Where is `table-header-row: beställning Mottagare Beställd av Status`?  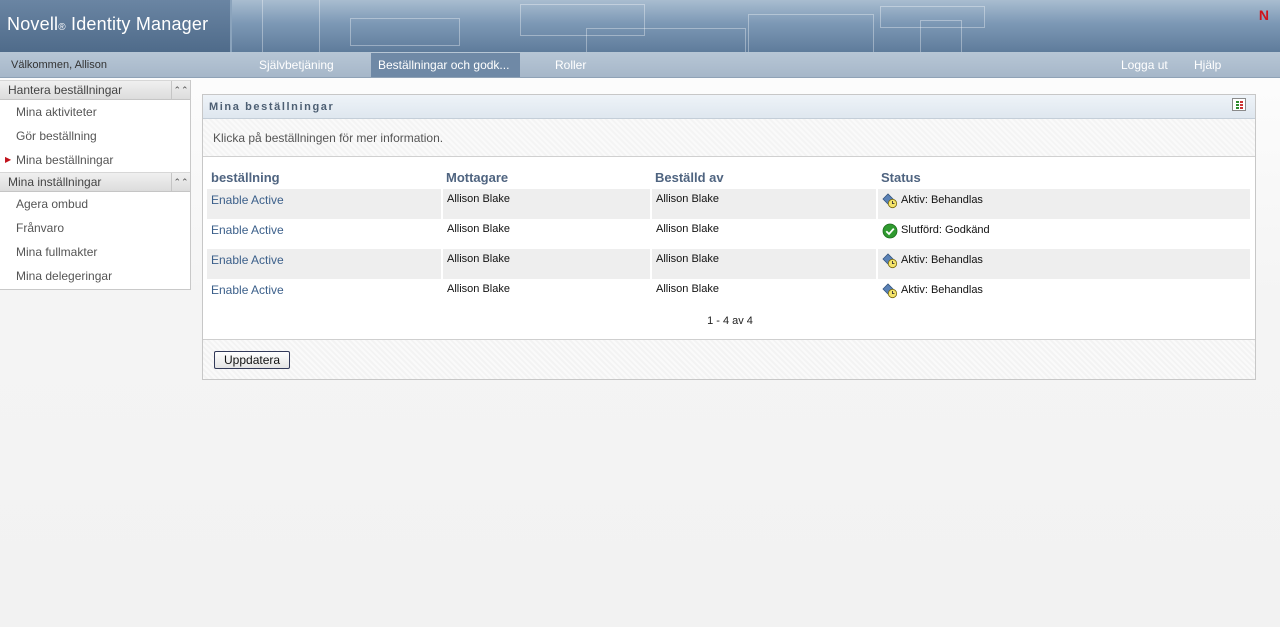 table-header-row: beställning Mottagare Beställd av Status is located at coordinates (728, 177).